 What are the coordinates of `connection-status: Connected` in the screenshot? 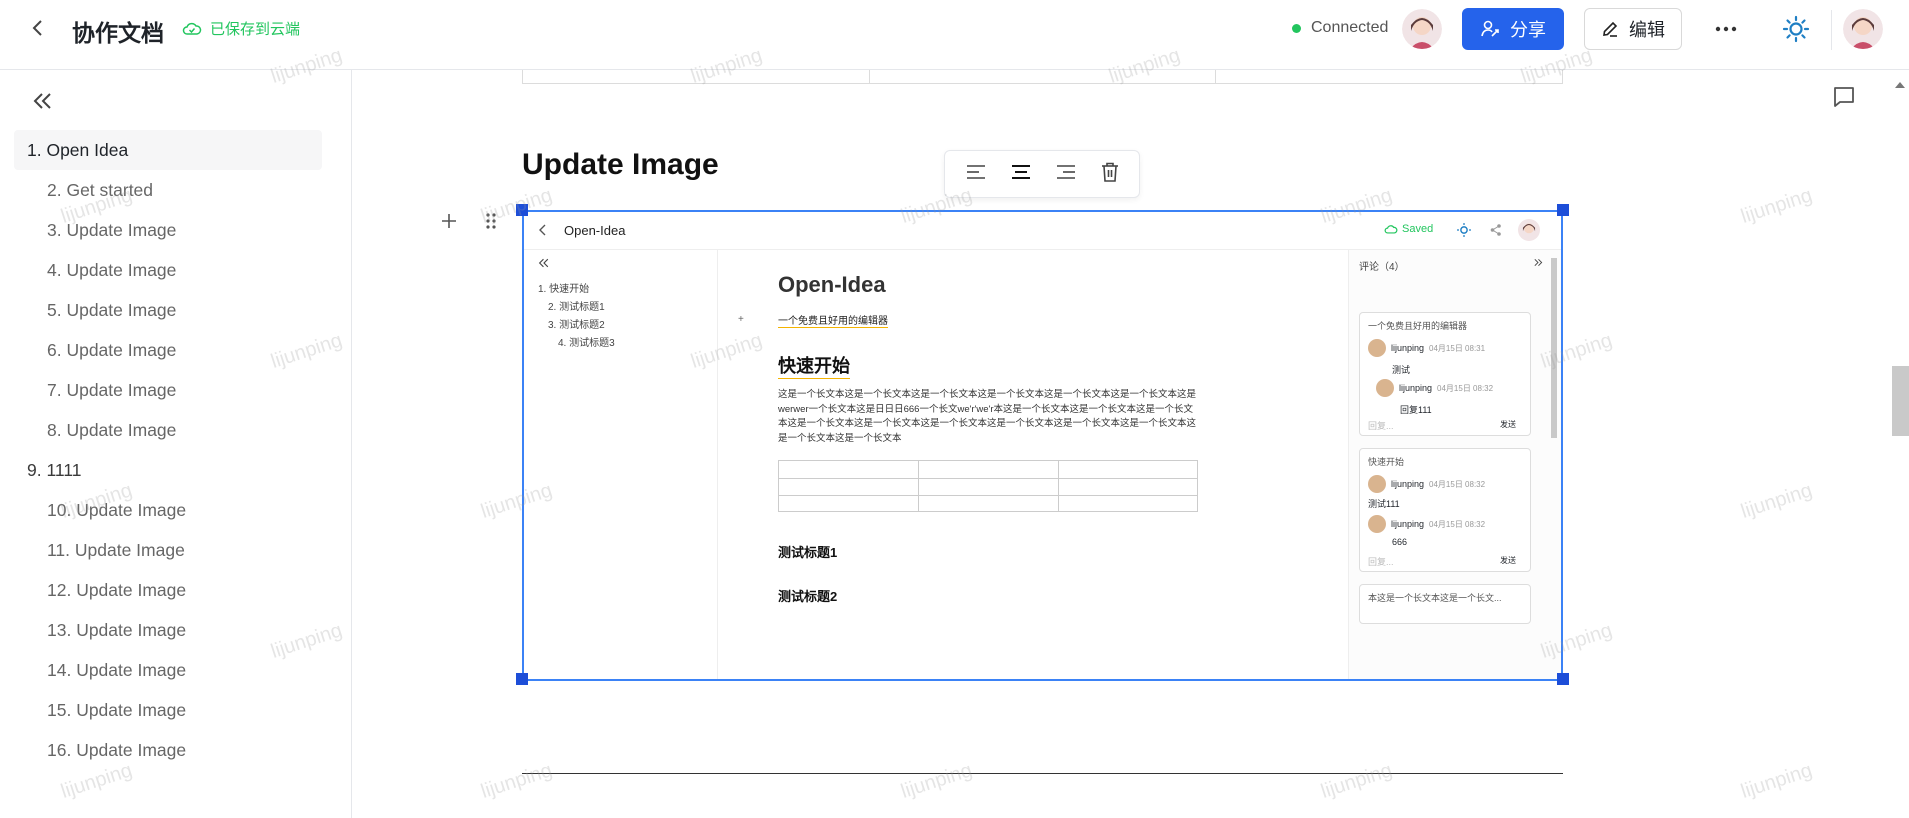 It's located at (1340, 28).